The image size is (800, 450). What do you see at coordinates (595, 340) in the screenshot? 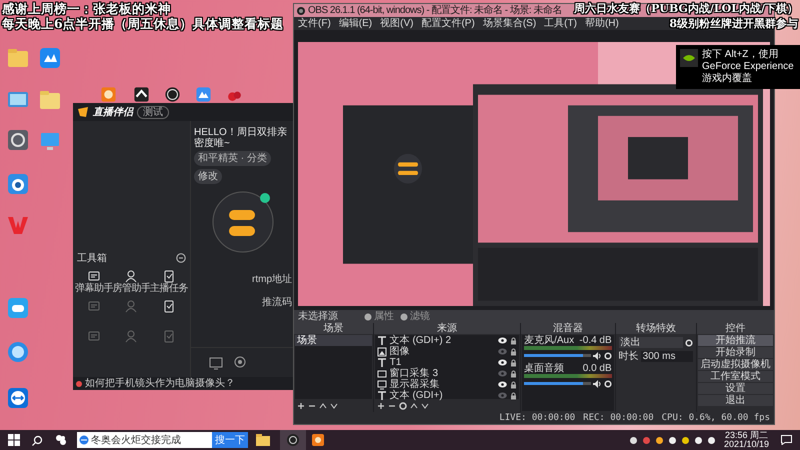
I see `volume-reading: -0.4 dB` at bounding box center [595, 340].